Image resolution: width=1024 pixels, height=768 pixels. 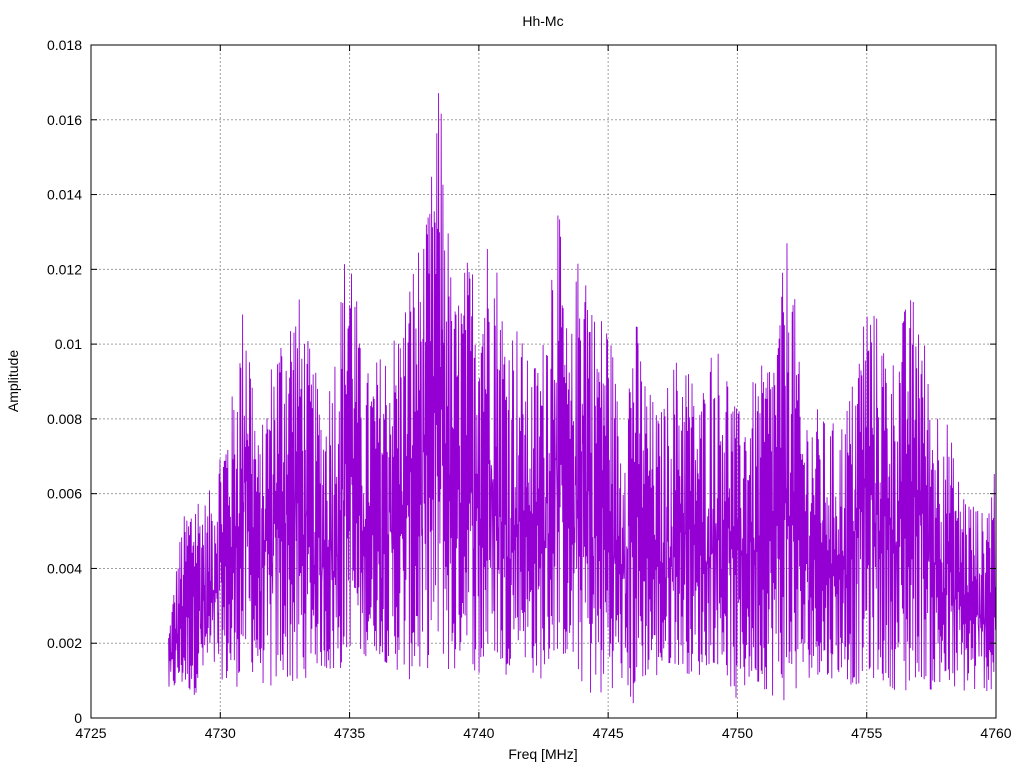 I want to click on y-tick-label: 0.002, so click(x=64, y=643).